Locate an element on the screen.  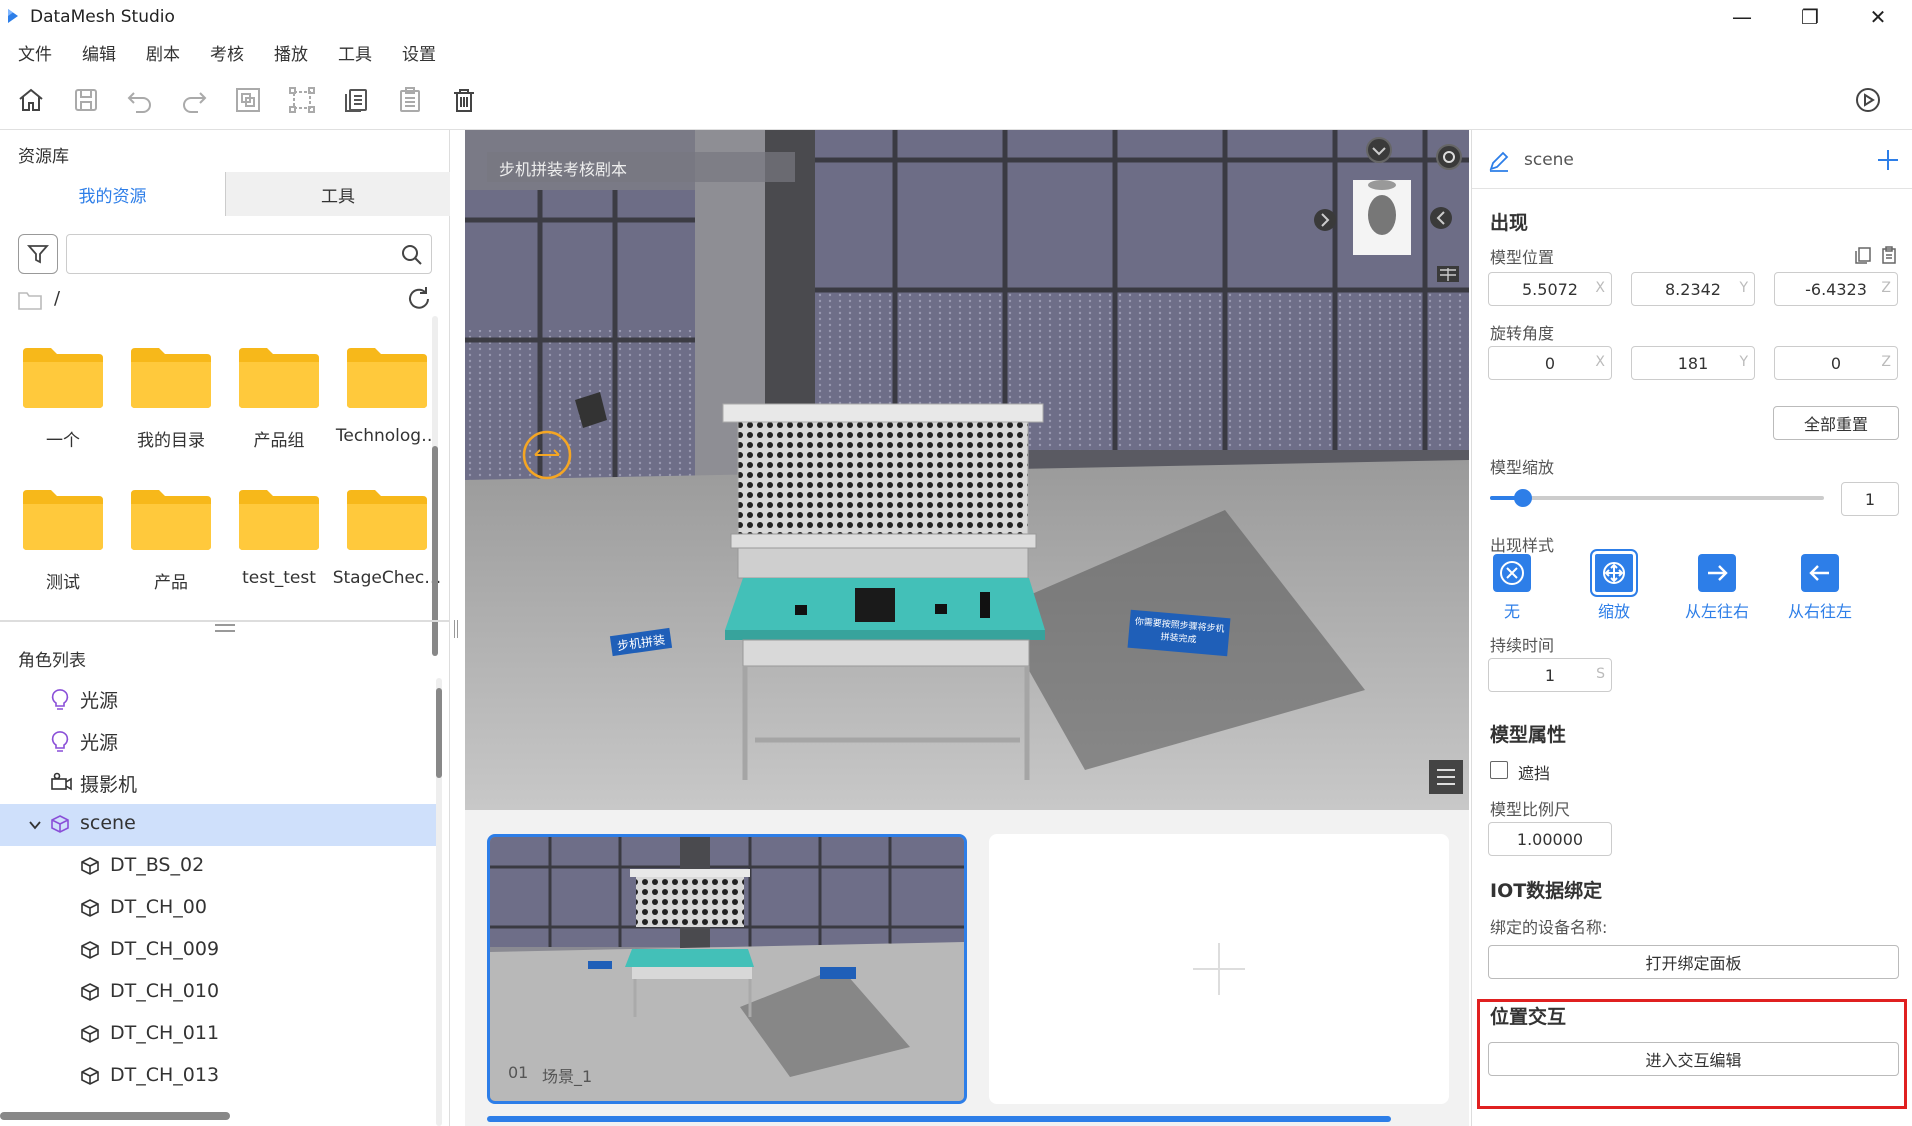
tab-my-resources: 我的资源 is located at coordinates (112, 194).